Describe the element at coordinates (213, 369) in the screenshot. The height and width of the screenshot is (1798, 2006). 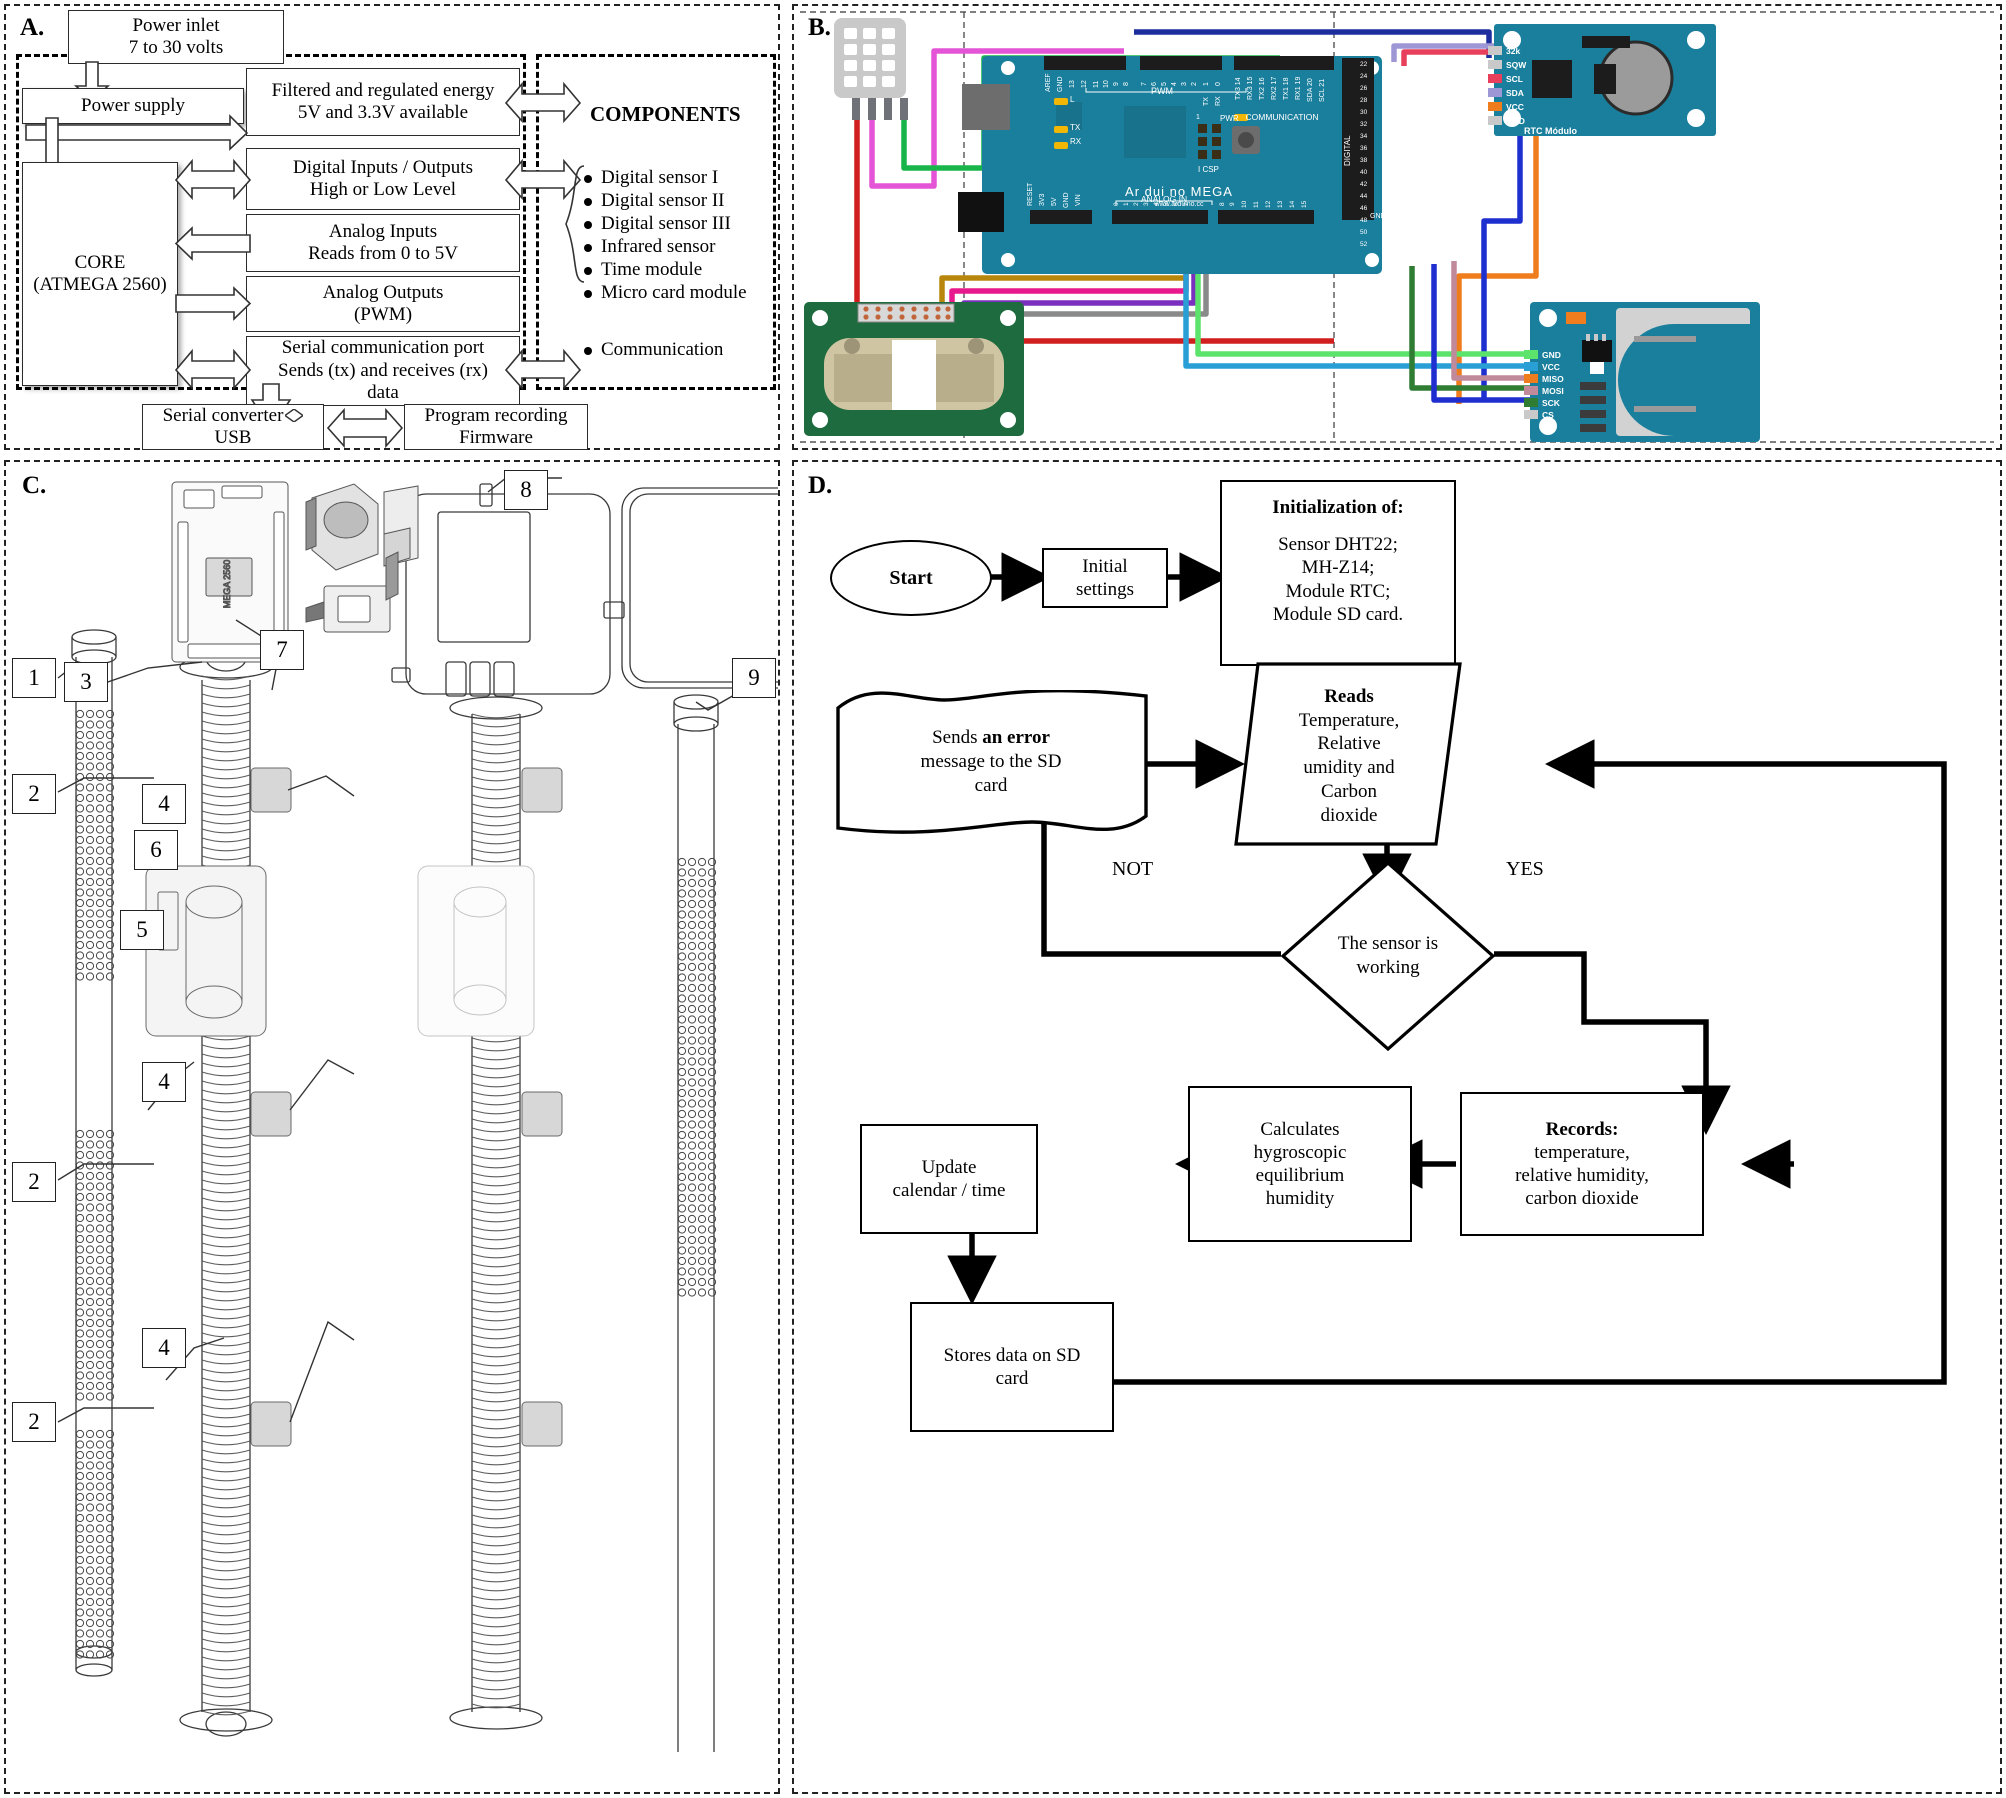
I see `arrow-core-serial` at that location.